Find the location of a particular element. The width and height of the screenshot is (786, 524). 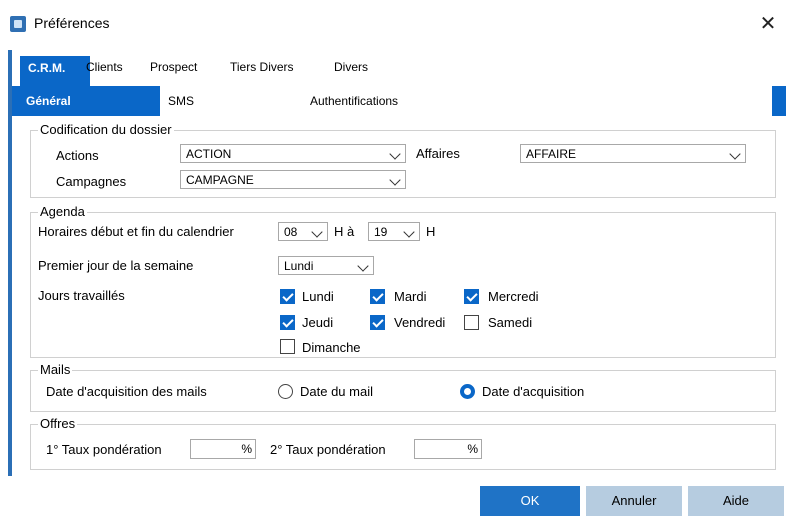

day-label-vendredi: Vendredi is located at coordinates (420, 322).